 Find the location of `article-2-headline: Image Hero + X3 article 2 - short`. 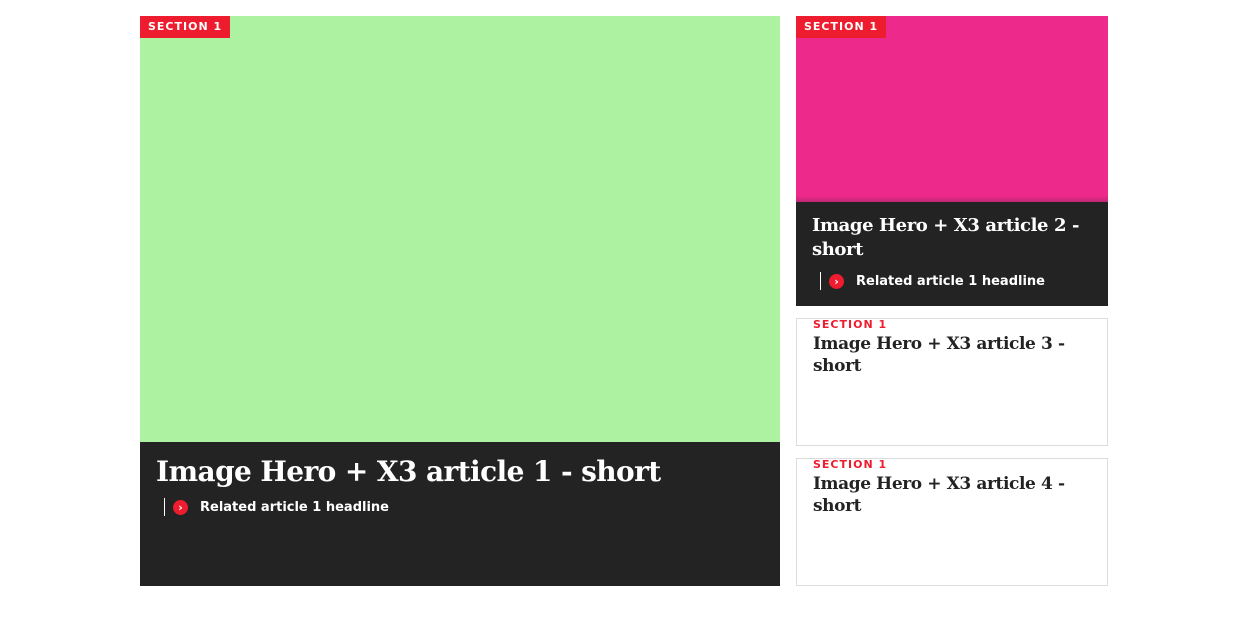

article-2-headline: Image Hero + X3 article 2 - short is located at coordinates (952, 238).